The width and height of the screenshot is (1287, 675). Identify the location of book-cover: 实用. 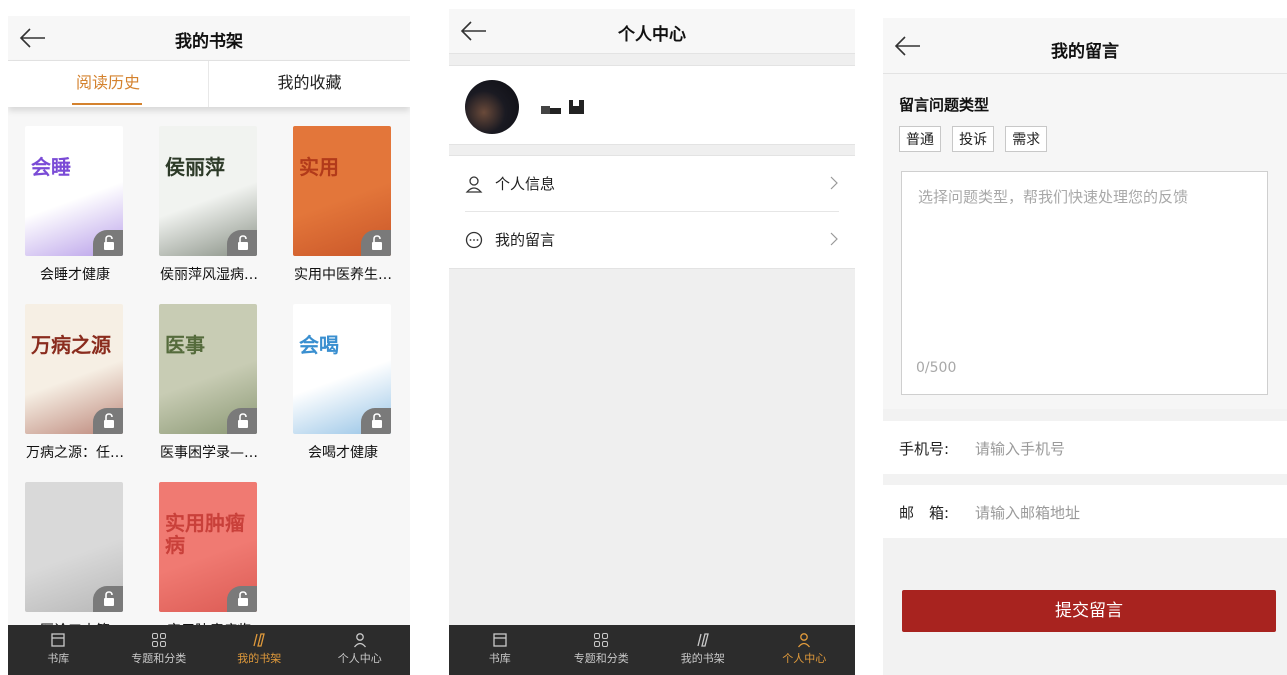
(342, 191).